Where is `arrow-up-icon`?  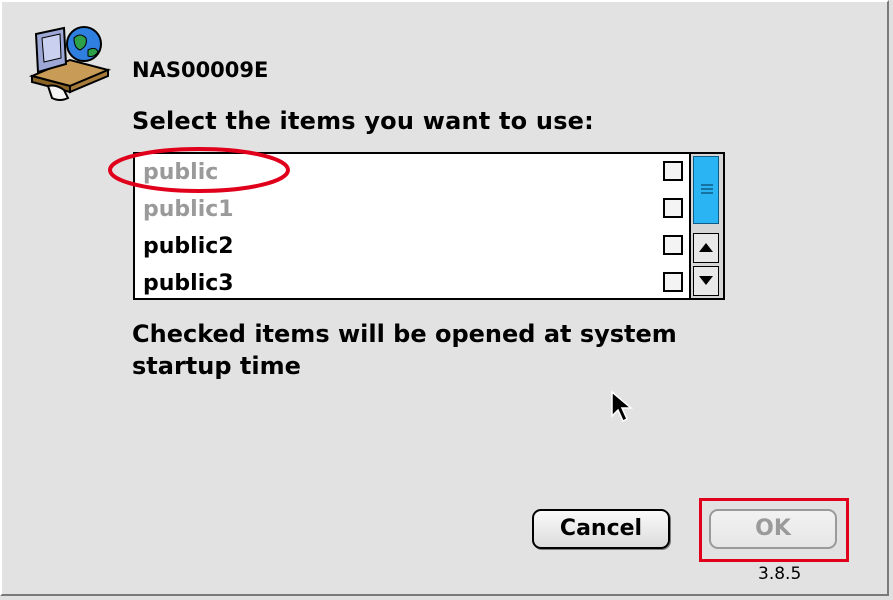 arrow-up-icon is located at coordinates (706, 247).